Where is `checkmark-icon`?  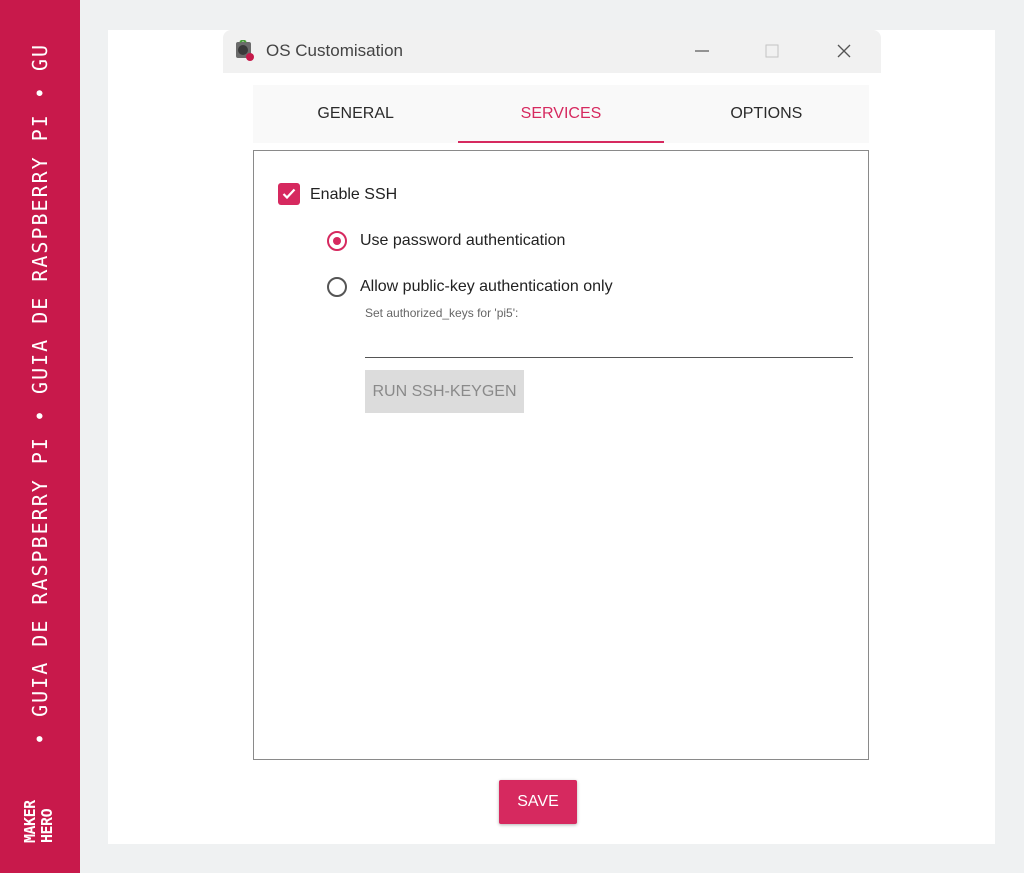 checkmark-icon is located at coordinates (289, 194).